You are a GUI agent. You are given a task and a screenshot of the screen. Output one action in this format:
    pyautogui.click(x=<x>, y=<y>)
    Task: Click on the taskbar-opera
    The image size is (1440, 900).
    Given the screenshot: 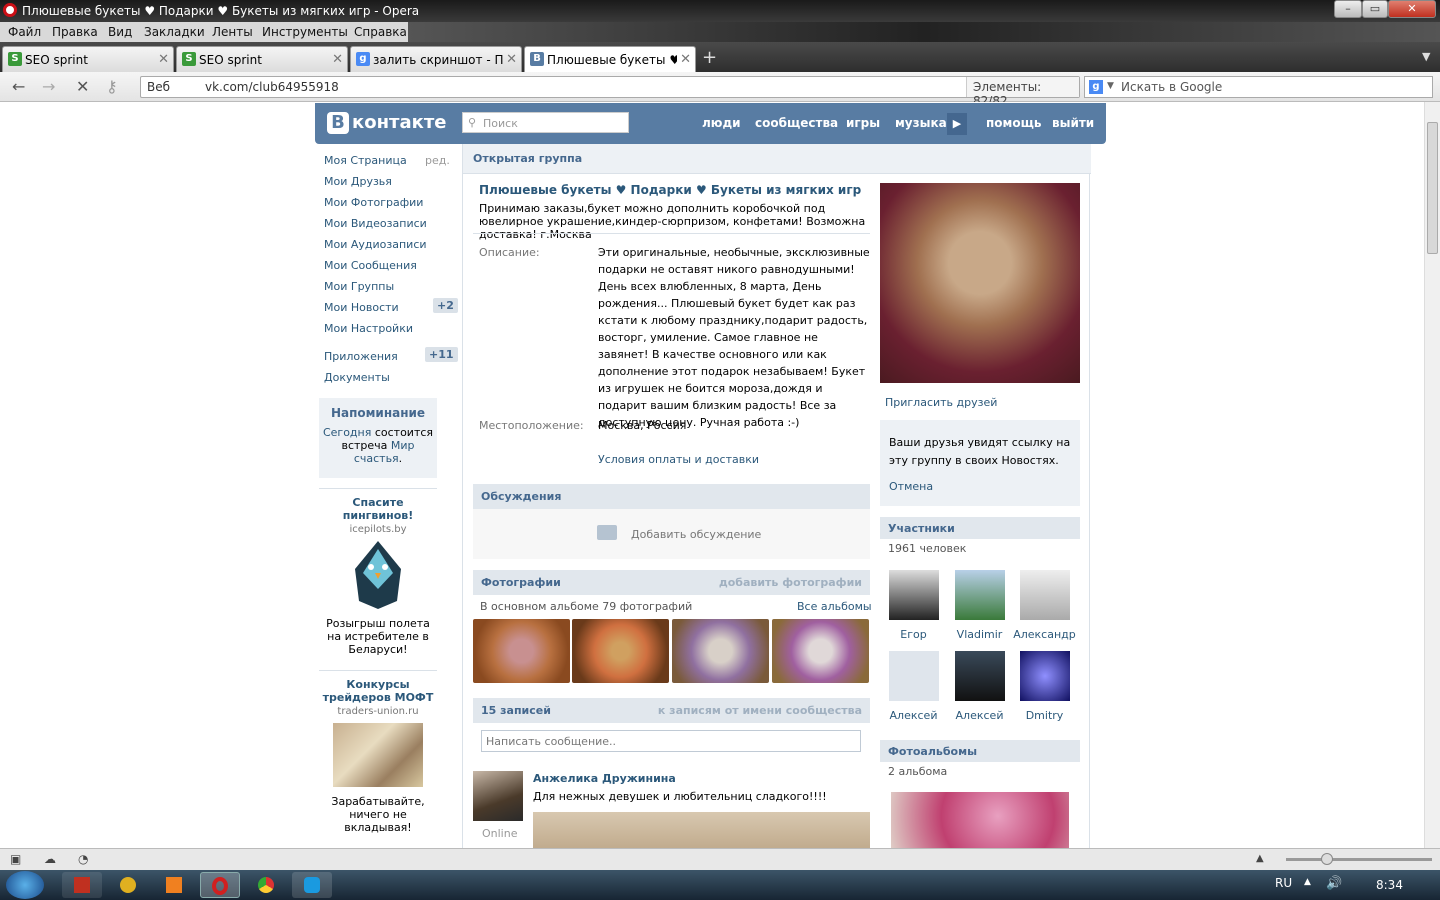 What is the action you would take?
    pyautogui.click(x=220, y=885)
    